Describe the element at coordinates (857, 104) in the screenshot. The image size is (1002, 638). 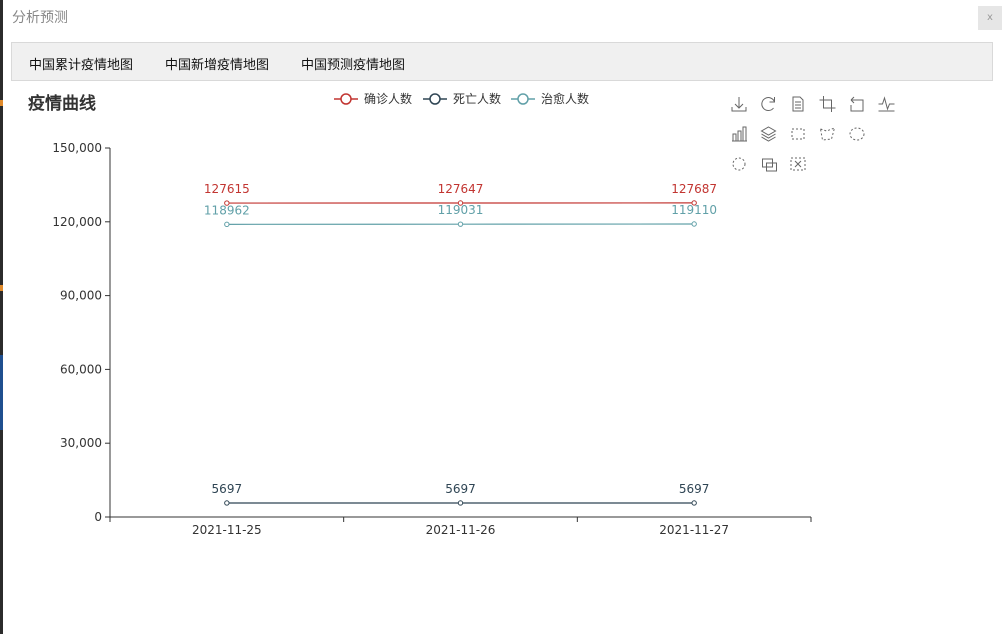
I see `undo-icon` at that location.